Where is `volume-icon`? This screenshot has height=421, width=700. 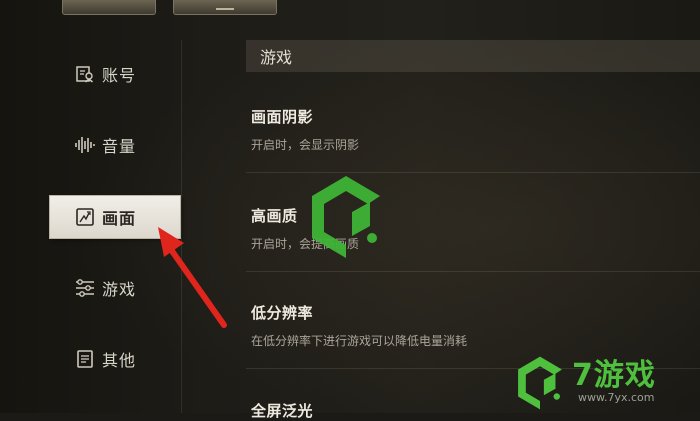 volume-icon is located at coordinates (85, 145).